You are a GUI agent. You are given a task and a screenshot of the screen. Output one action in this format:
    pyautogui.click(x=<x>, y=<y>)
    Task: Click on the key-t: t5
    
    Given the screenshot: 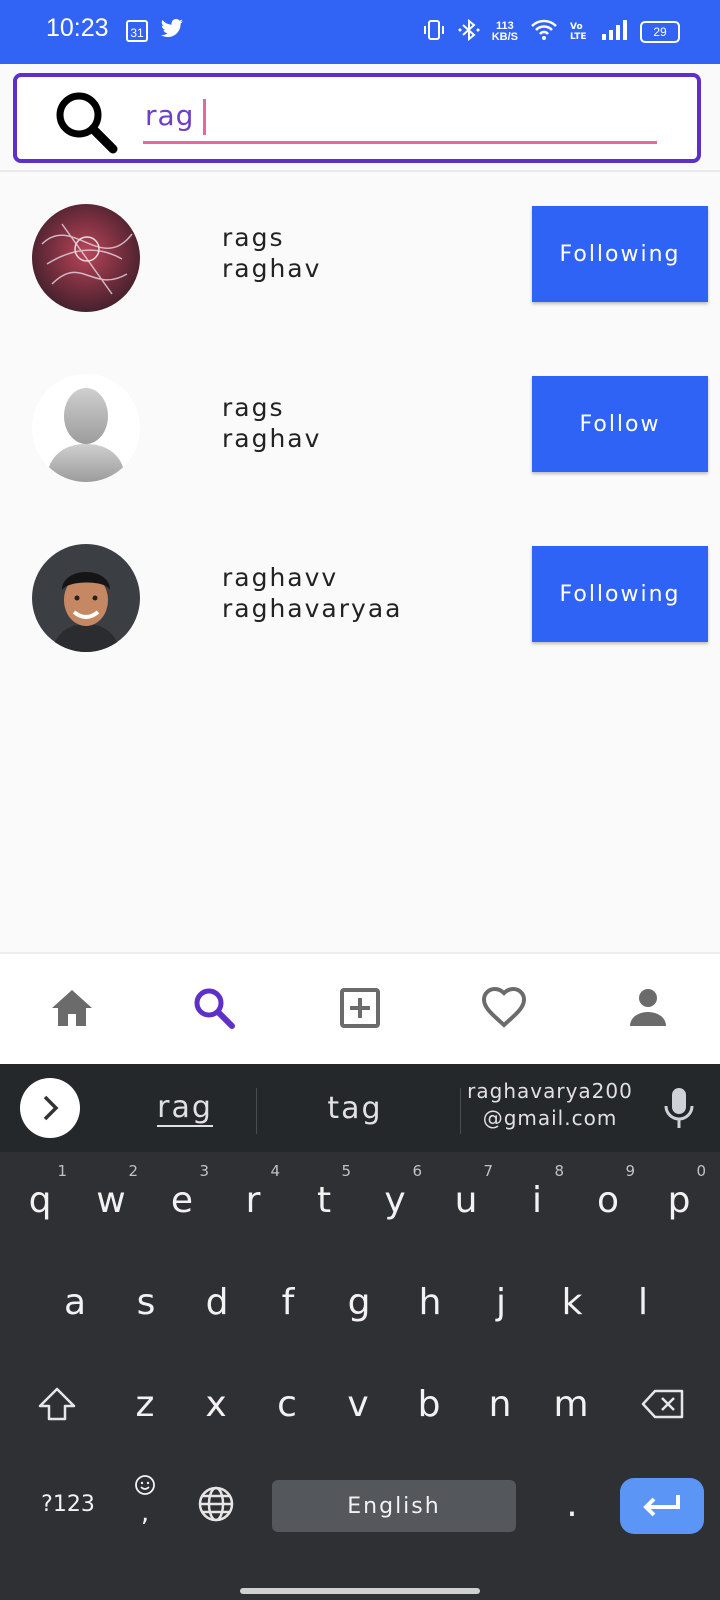 What is the action you would take?
    pyautogui.click(x=324, y=1200)
    